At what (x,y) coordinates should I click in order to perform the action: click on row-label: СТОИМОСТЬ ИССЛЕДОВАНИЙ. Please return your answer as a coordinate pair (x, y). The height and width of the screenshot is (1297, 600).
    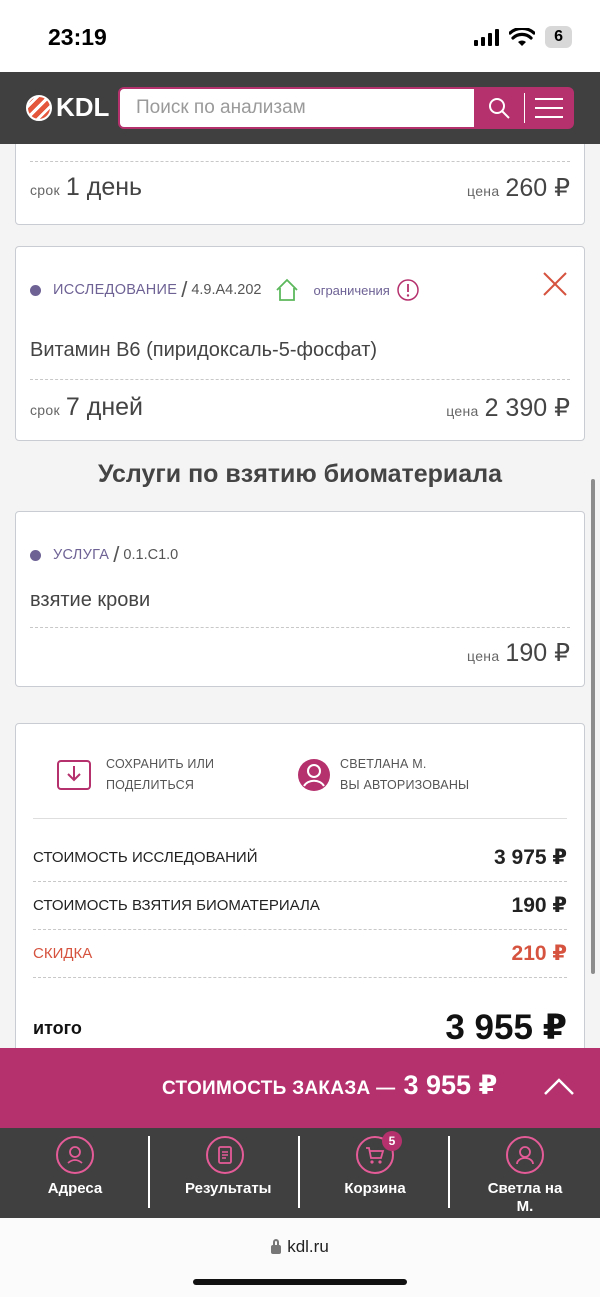
    Looking at the image, I should click on (145, 857).